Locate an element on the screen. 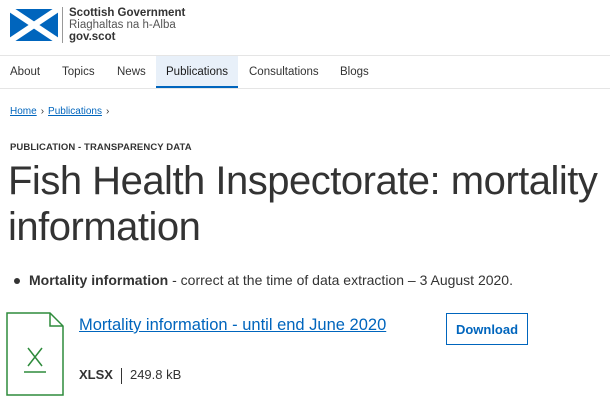 This screenshot has width=610, height=414. document-meta: XLSX 249.8 kB is located at coordinates (130, 375).